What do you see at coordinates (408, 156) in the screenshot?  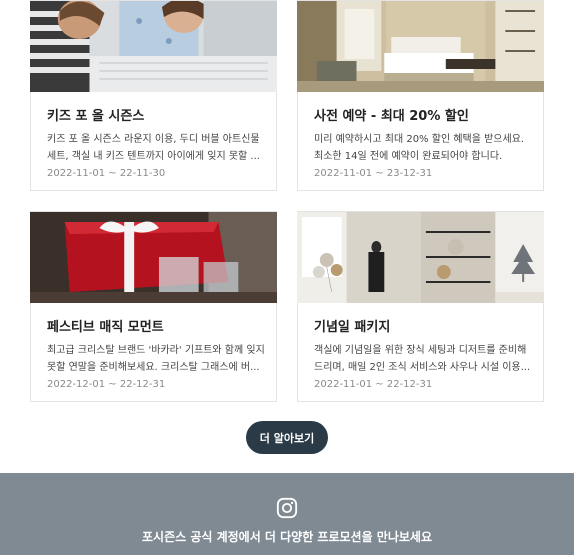 I see `promo-description-line: 최소한 14일 전에 예약이 완료되어야 합니다.` at bounding box center [408, 156].